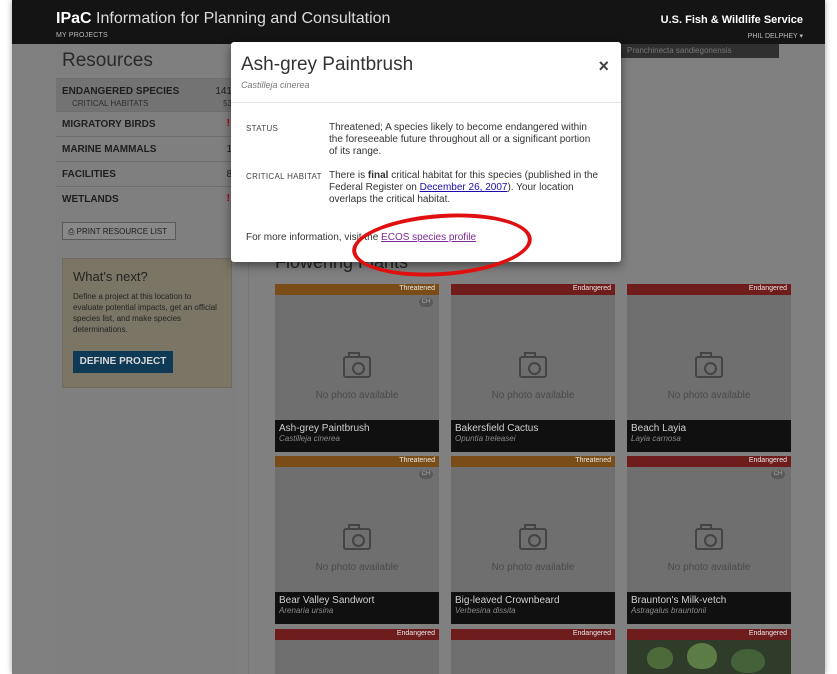  I want to click on define-project-button: DEFINE PROJECT, so click(123, 362).